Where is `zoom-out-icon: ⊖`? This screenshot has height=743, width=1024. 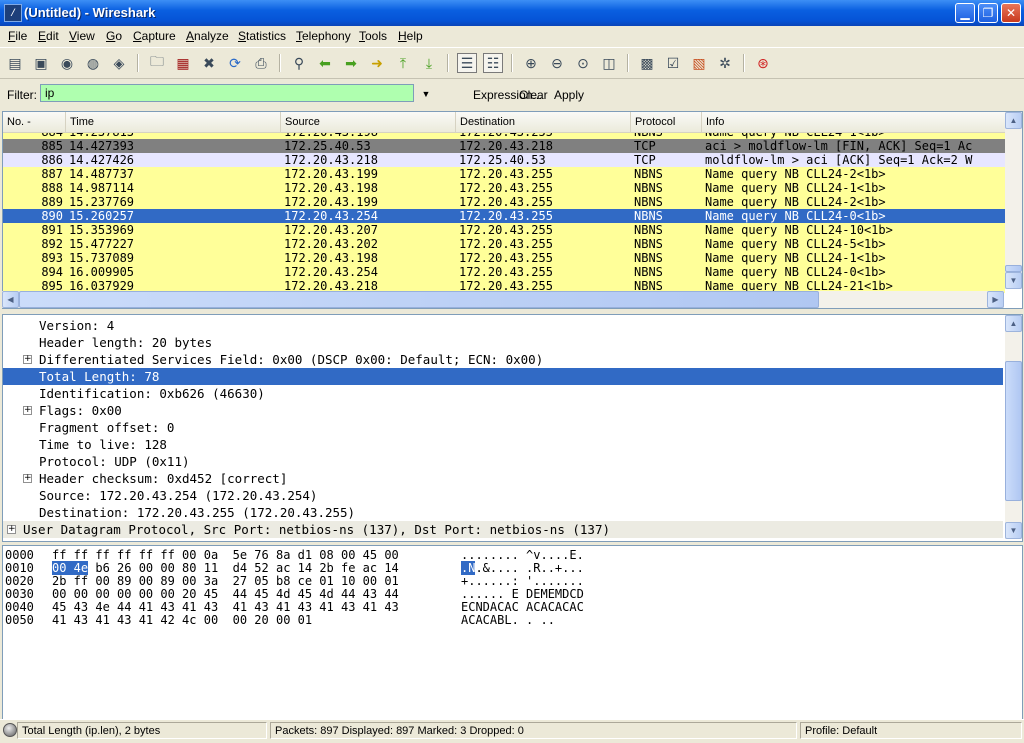 zoom-out-icon: ⊖ is located at coordinates (557, 63).